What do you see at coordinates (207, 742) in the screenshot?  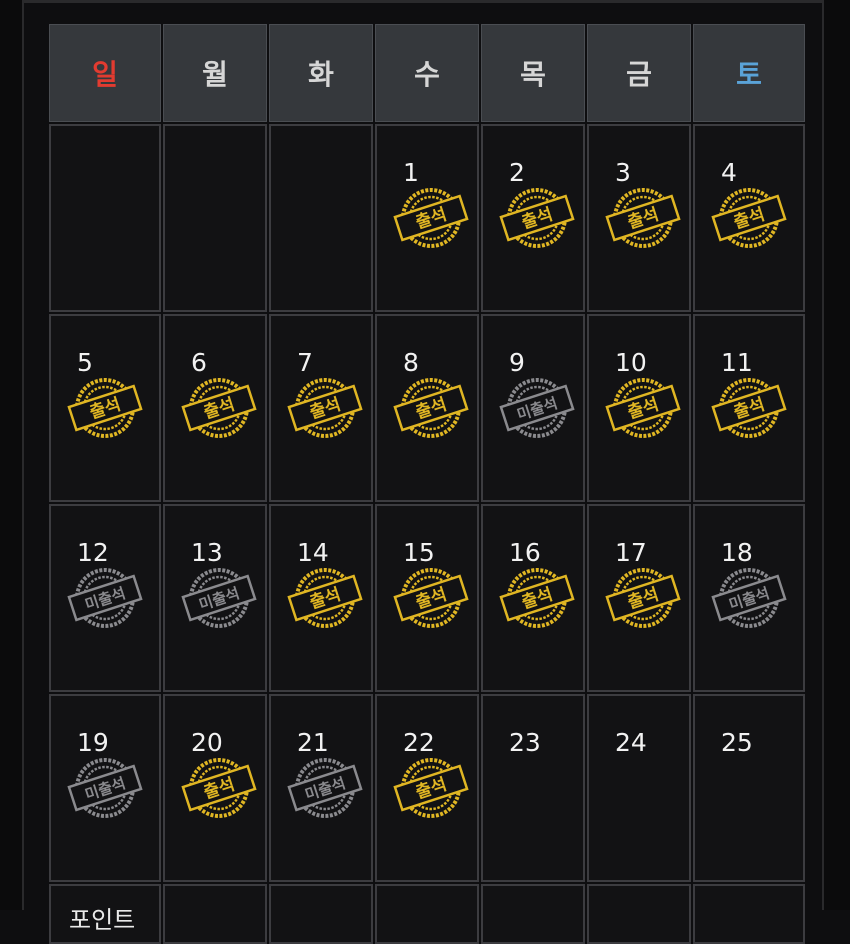 I see `day-number: 20` at bounding box center [207, 742].